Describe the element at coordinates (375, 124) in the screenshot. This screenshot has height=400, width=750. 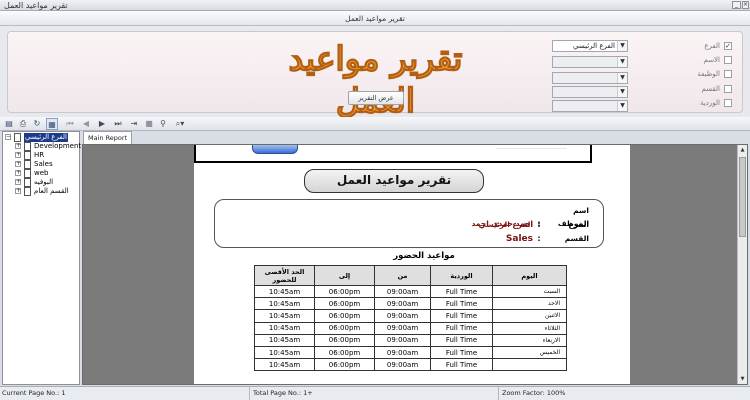
I see `viewer-toolbar: ▤ ⎙ ↻ ▦ ⏮ ◀ ▶ ⏭ ⇥ ■ ⚲ ⌕▾` at that location.